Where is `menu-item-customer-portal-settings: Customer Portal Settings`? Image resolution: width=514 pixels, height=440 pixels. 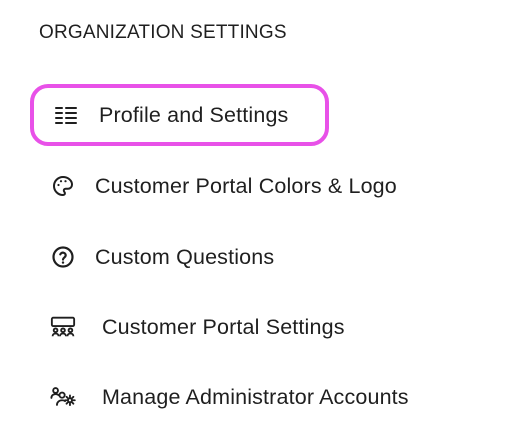 menu-item-customer-portal-settings: Customer Portal Settings is located at coordinates (197, 327).